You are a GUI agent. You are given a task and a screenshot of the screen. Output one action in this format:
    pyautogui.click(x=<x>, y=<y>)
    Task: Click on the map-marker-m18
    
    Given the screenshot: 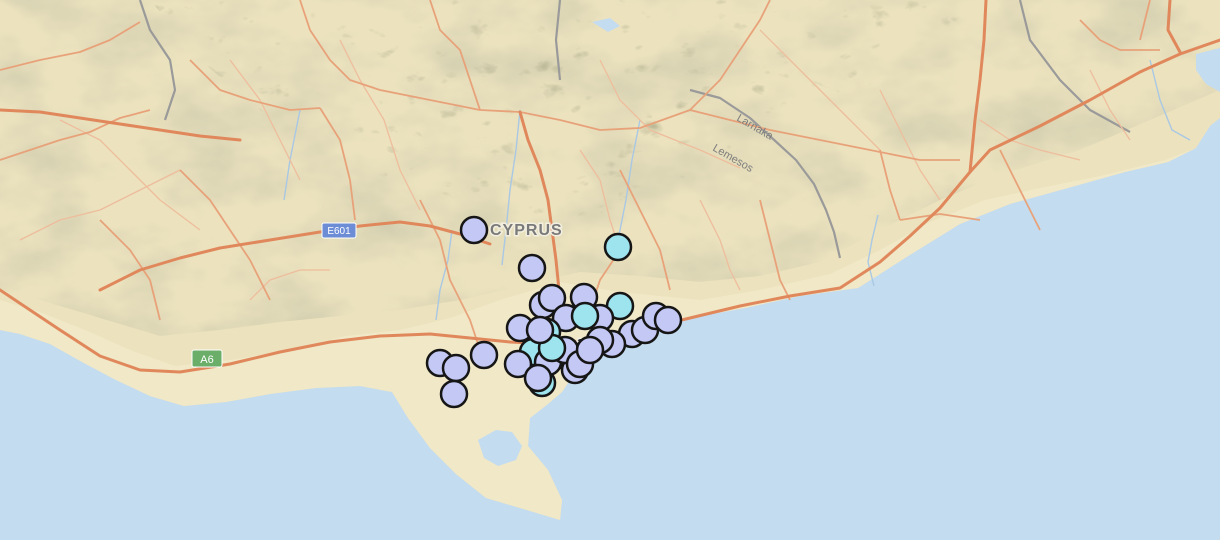 What is the action you would take?
    pyautogui.click(x=484, y=355)
    